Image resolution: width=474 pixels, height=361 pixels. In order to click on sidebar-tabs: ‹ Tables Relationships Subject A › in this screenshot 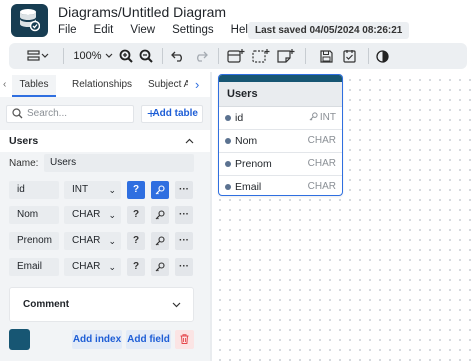, I will do `click(105, 86)`.